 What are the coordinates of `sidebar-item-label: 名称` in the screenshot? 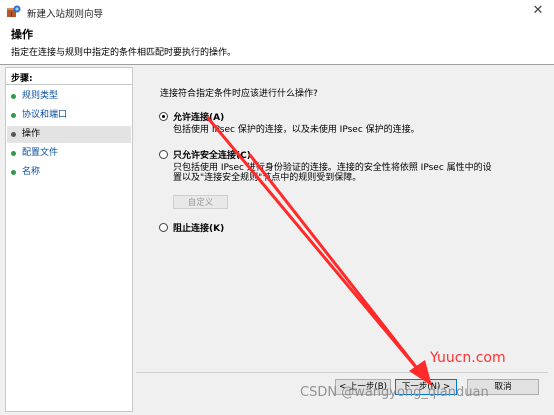 It's located at (31, 172).